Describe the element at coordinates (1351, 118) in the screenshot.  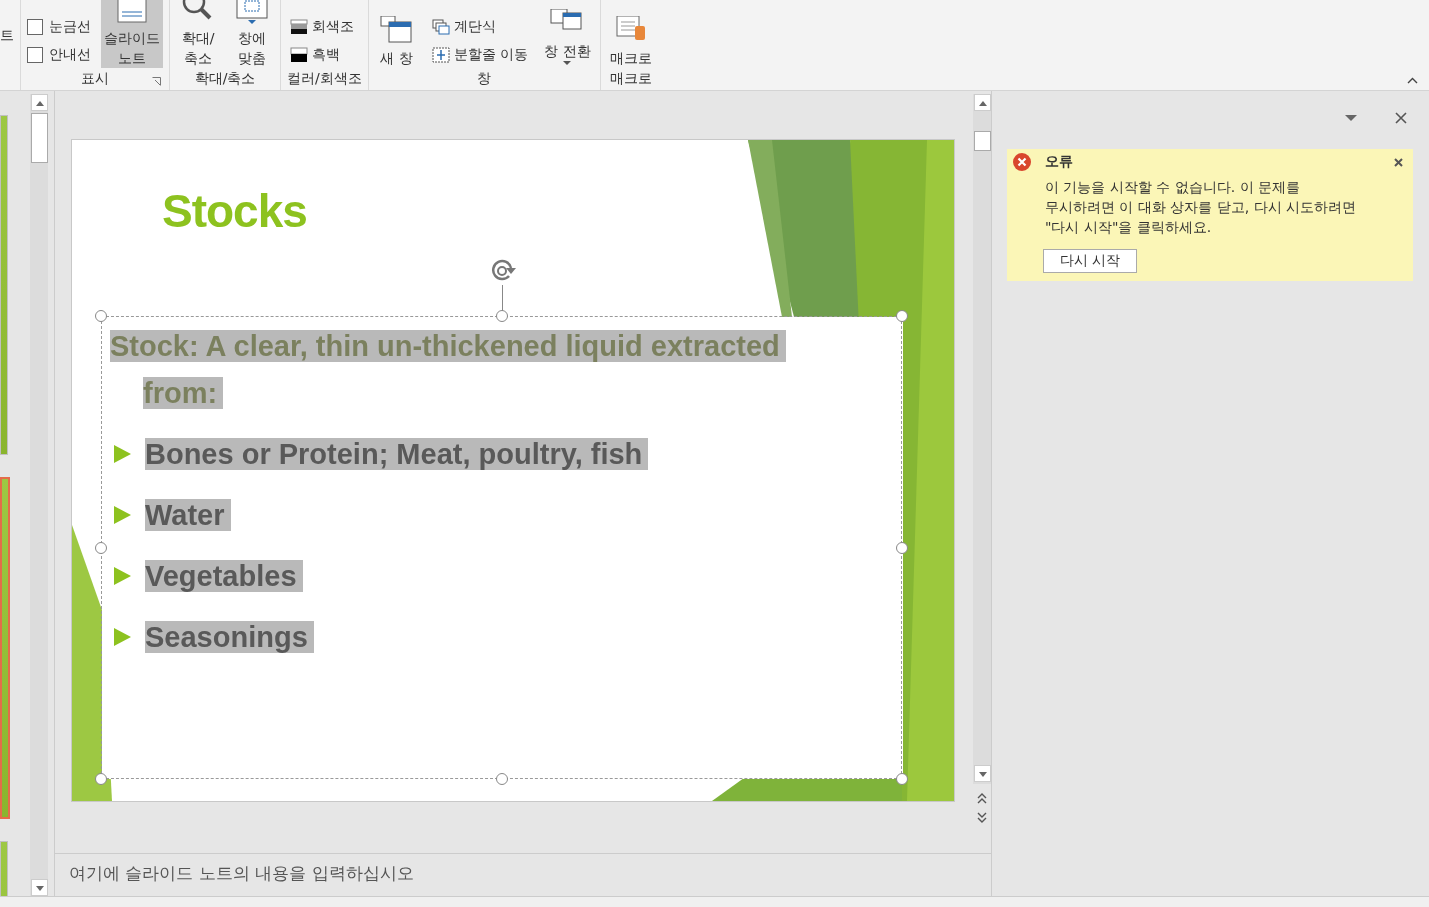
I see `dropdown-icon` at that location.